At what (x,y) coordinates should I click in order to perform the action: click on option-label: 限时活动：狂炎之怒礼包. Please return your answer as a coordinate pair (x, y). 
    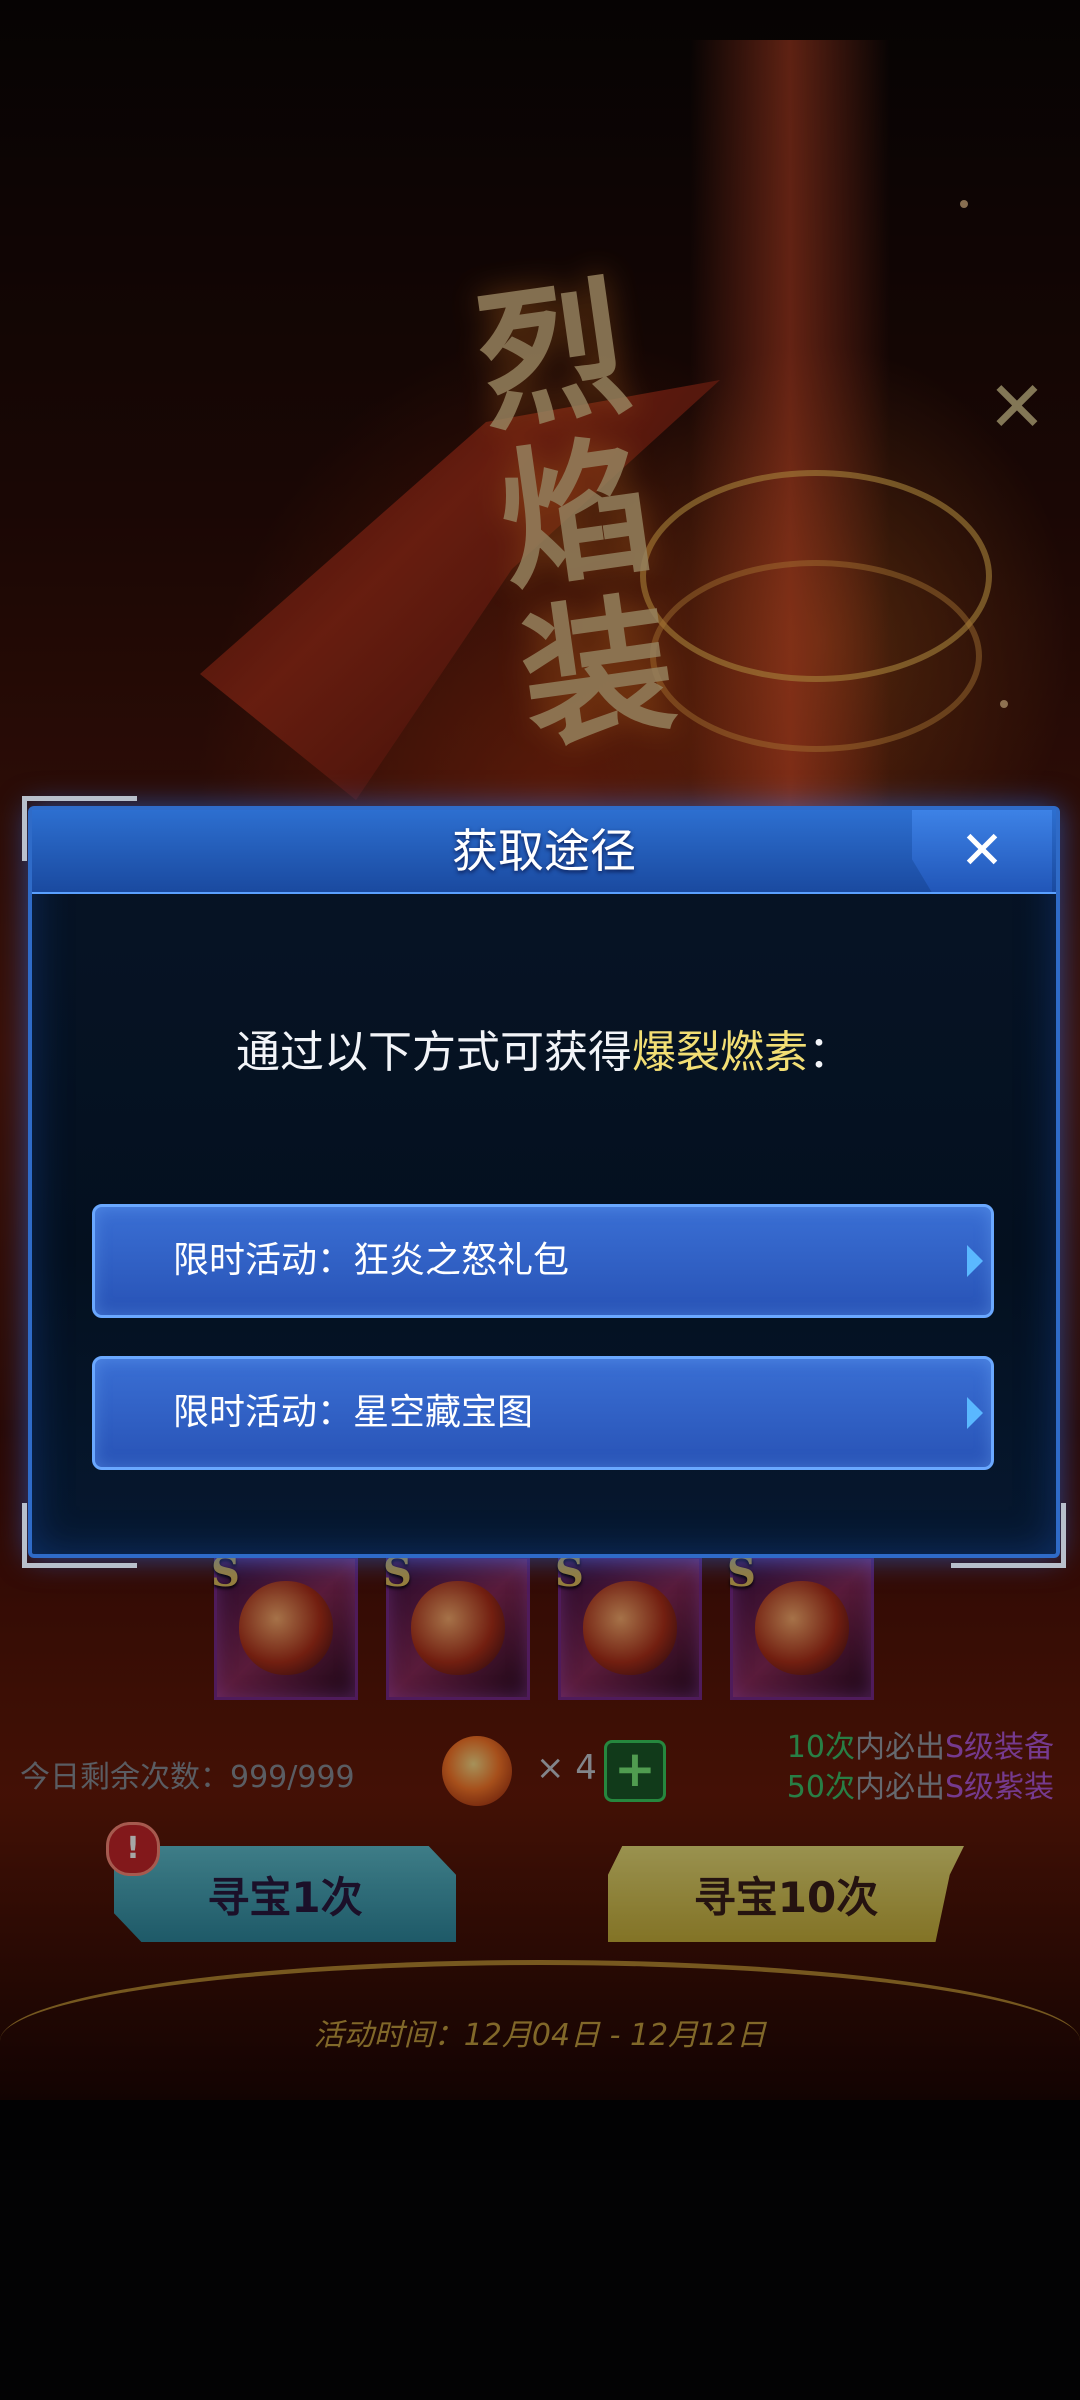
    Looking at the image, I should click on (371, 1260).